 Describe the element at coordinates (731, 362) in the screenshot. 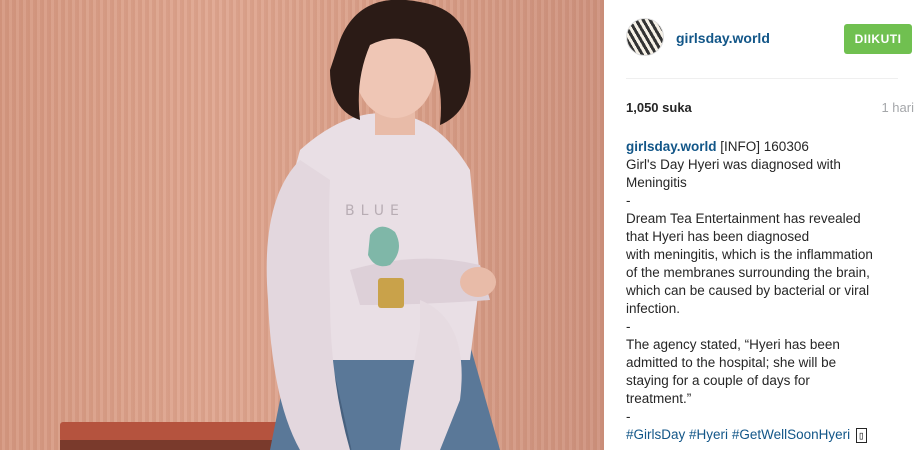

I see `caption-line: admitted to the hospital; she will be` at that location.